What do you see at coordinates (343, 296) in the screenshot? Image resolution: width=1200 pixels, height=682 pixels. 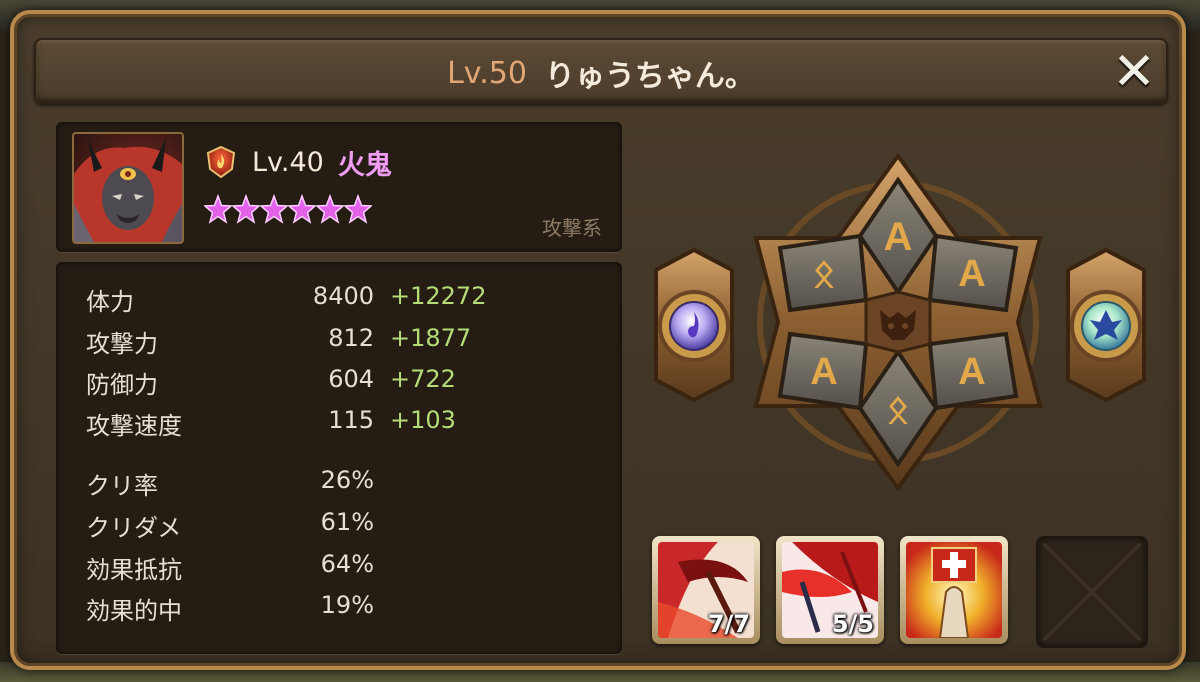 I see `stat-value: 8400` at bounding box center [343, 296].